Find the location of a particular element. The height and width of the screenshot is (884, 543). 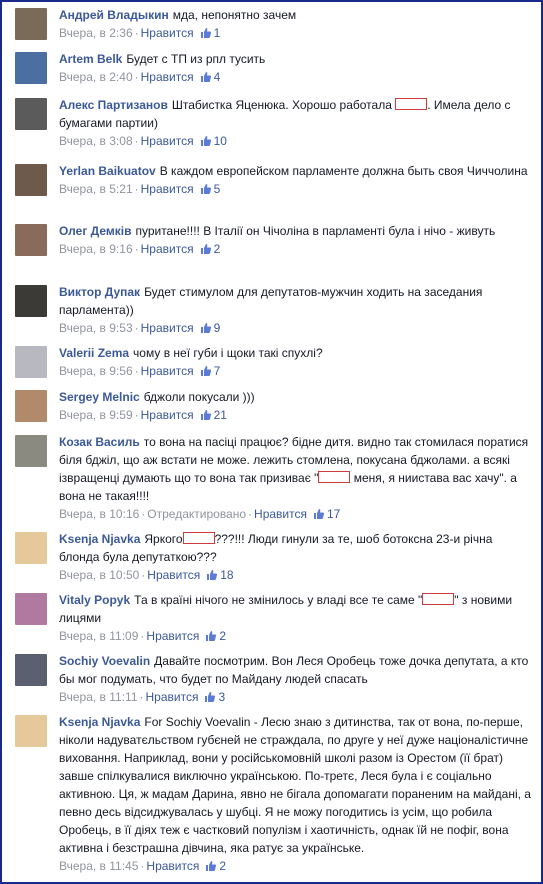

like-count: 4 is located at coordinates (217, 77).